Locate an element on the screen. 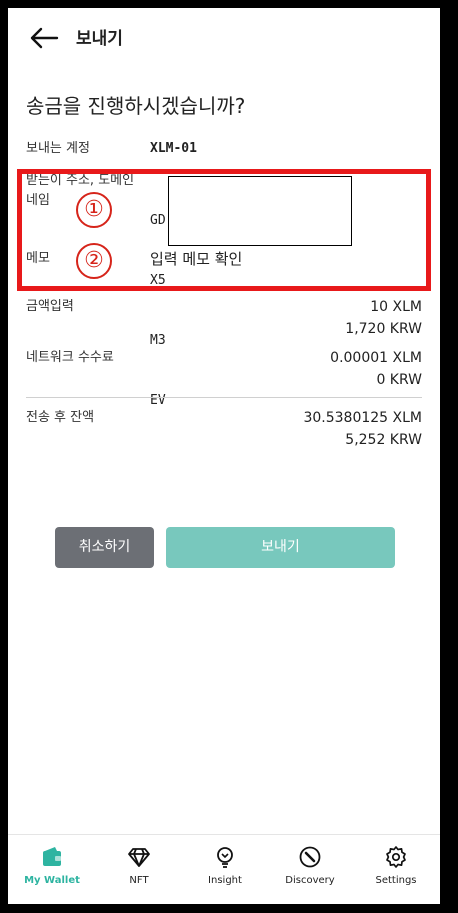 The width and height of the screenshot is (458, 913). fee-xlm: 0.00001 XLM is located at coordinates (376, 358).